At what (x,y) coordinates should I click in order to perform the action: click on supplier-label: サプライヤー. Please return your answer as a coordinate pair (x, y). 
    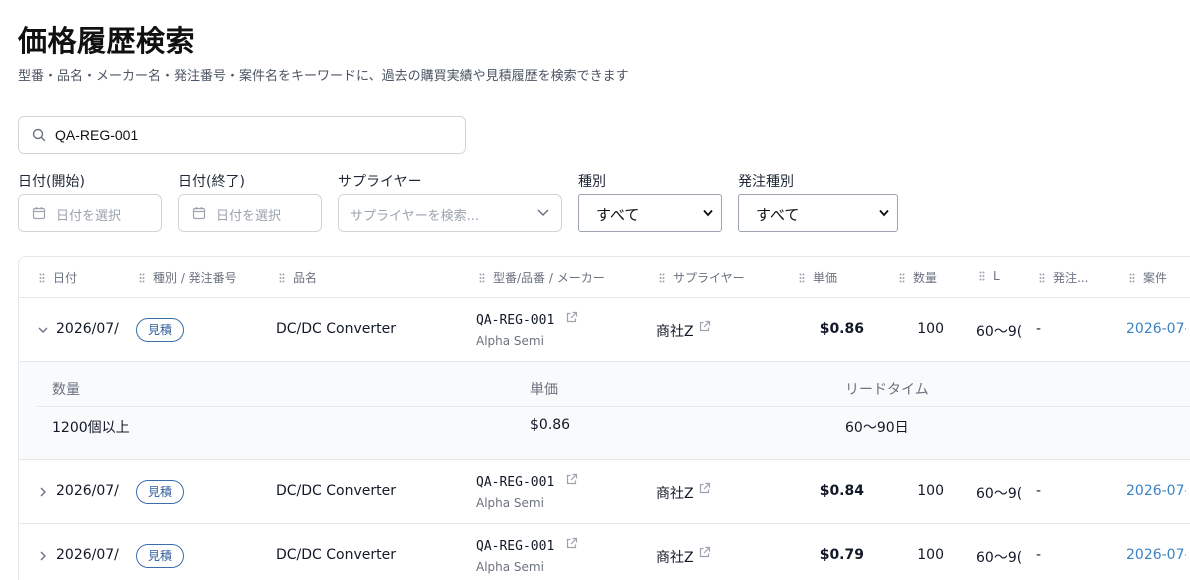
    Looking at the image, I should click on (380, 182).